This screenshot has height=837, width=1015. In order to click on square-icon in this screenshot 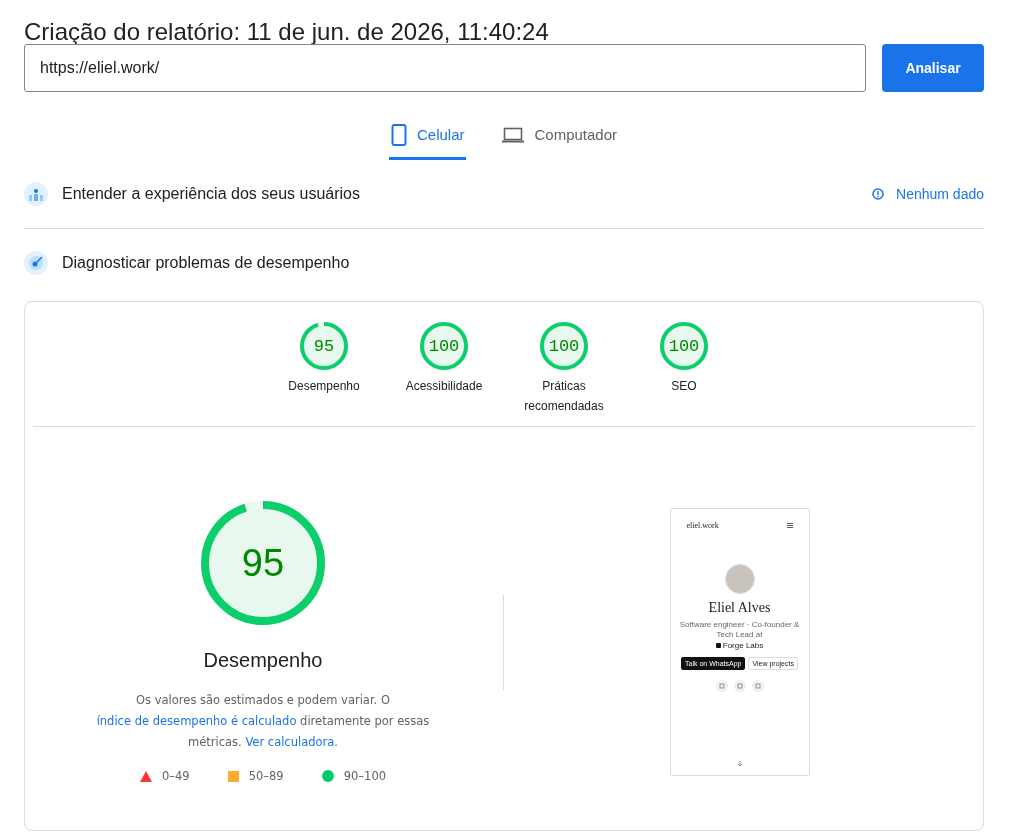, I will do `click(233, 776)`.